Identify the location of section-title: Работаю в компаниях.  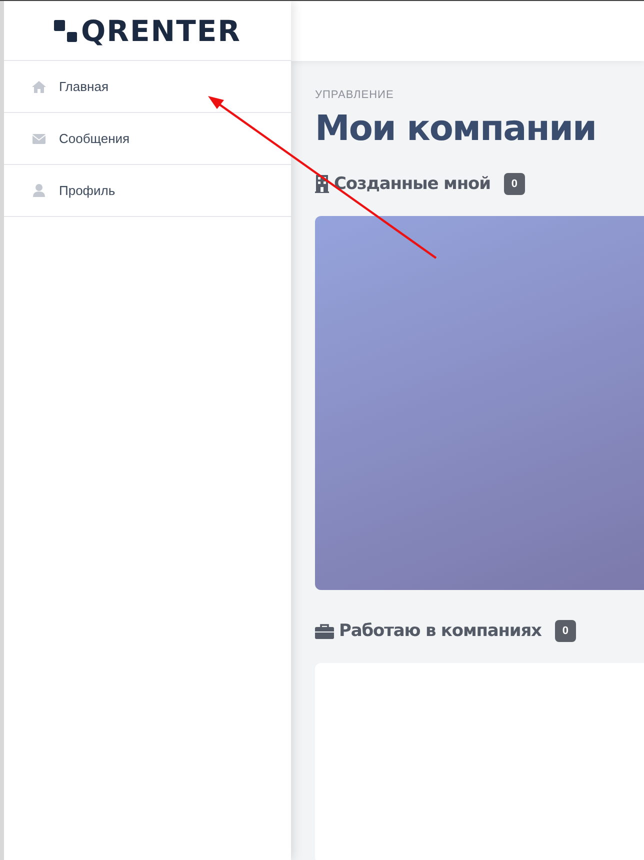
(440, 631).